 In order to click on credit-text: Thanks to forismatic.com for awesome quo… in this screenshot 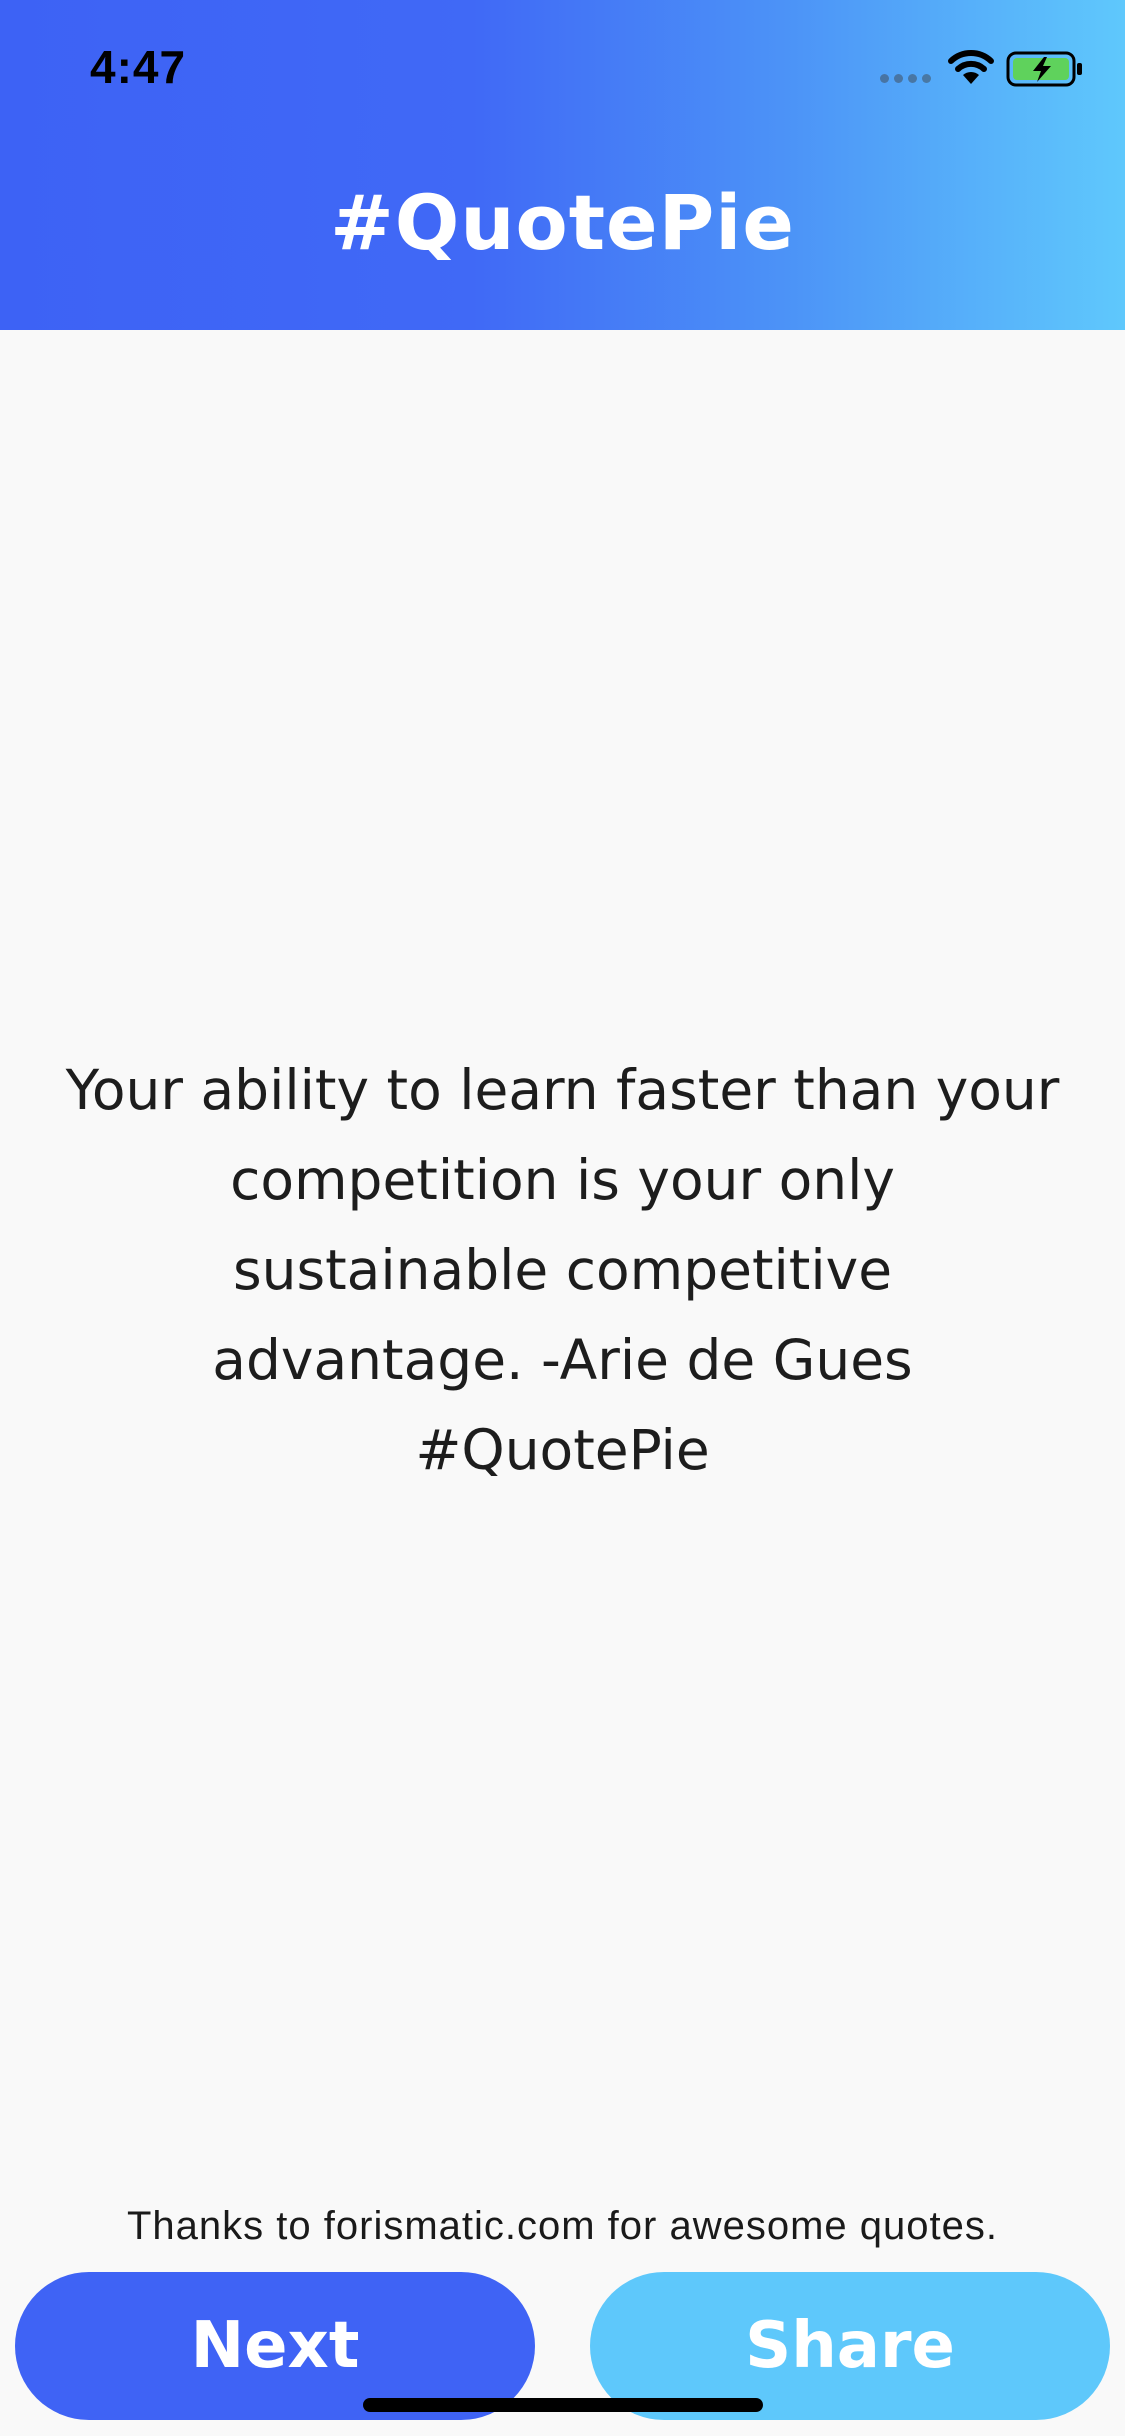, I will do `click(562, 2226)`.